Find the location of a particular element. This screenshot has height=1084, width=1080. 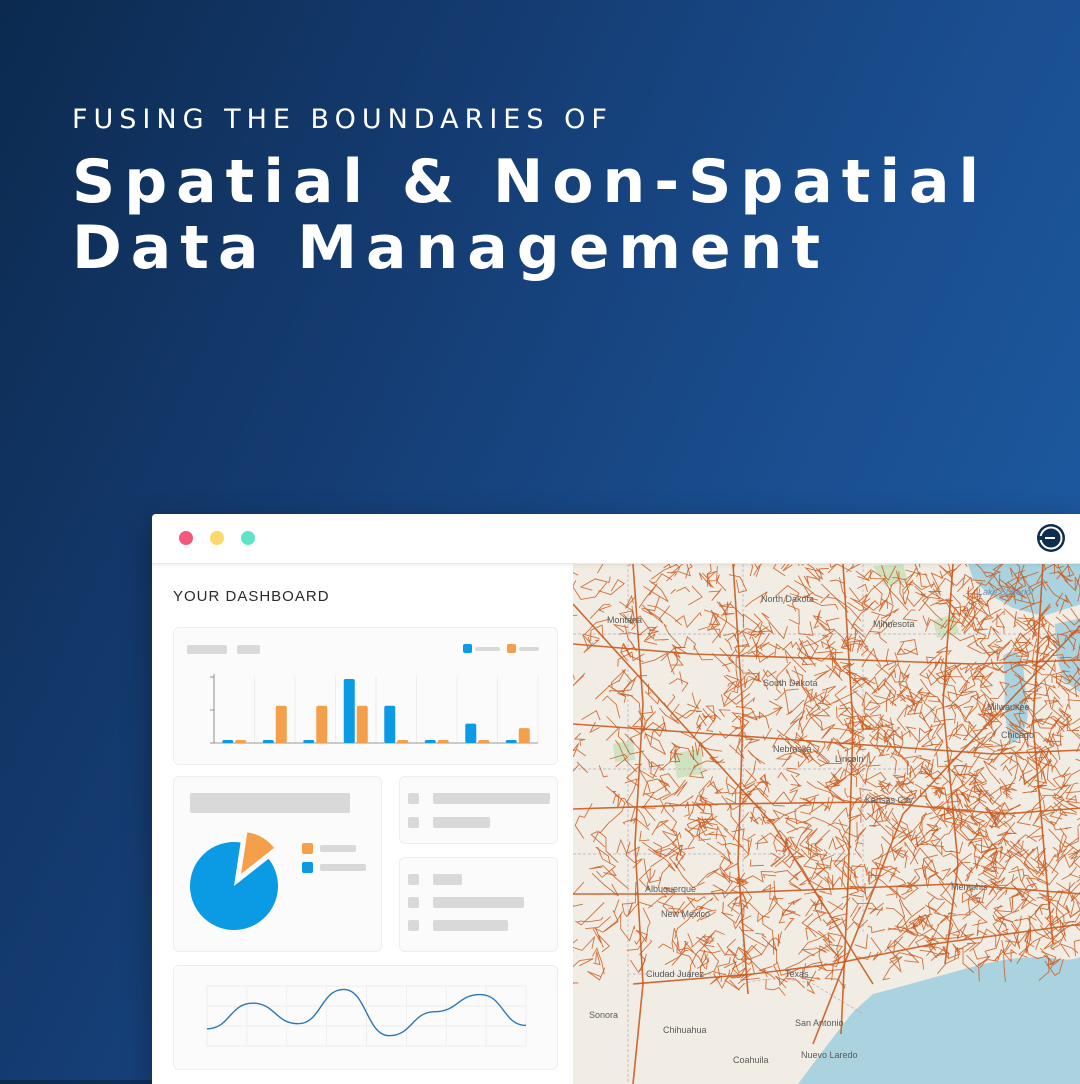

map-label-coahuila: Coahuila is located at coordinates (751, 1060).